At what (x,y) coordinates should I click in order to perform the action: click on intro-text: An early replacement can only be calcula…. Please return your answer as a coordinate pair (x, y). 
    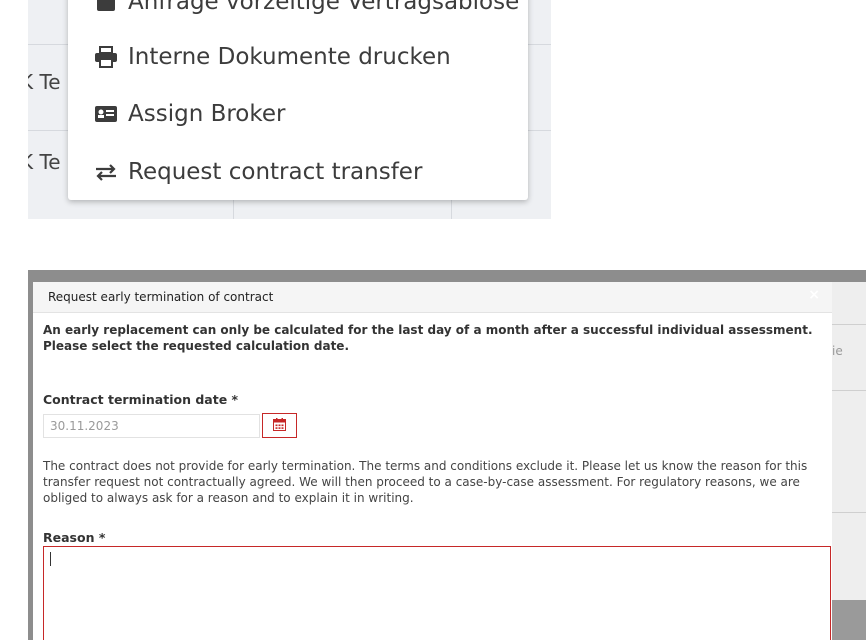
    Looking at the image, I should click on (428, 330).